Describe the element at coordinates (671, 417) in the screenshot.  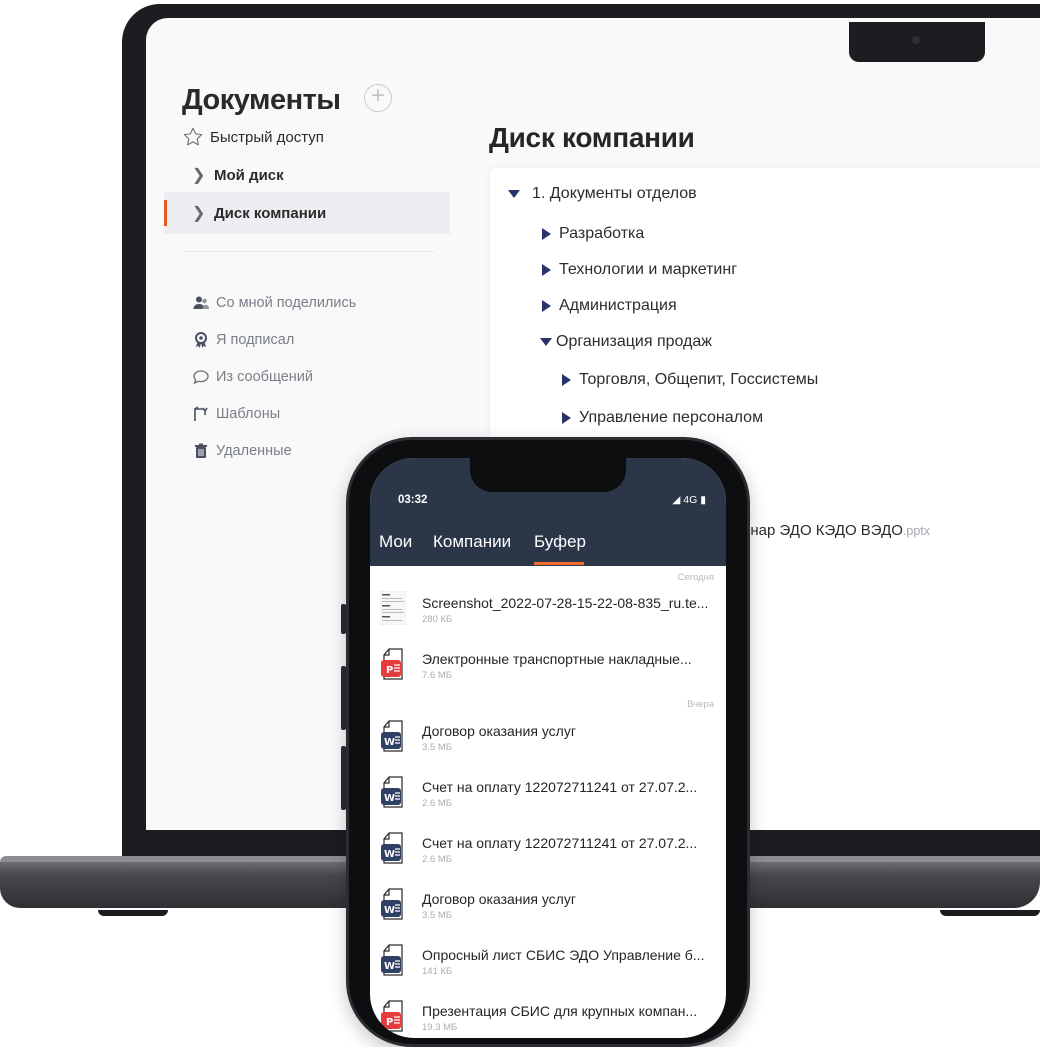
I see `tree-folder-label: Управление персоналом` at that location.